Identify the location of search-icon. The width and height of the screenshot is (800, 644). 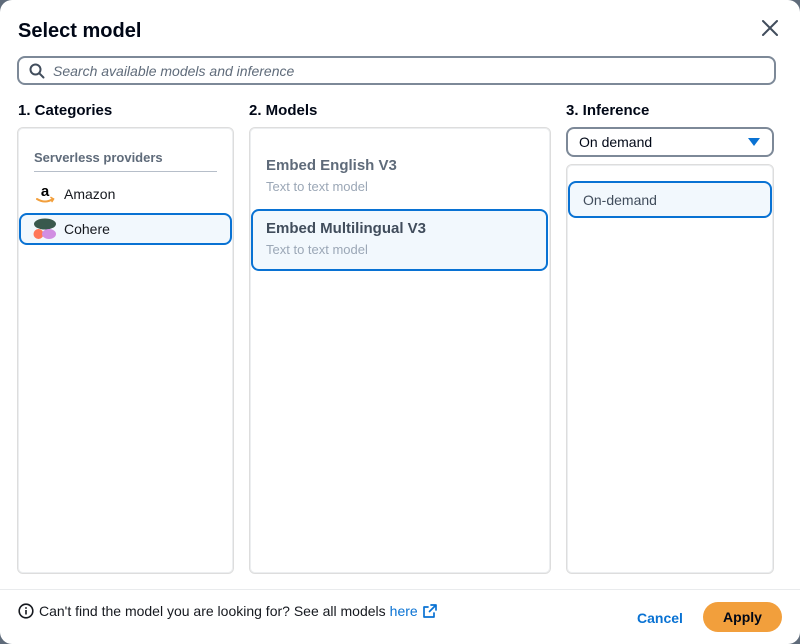
(37, 70).